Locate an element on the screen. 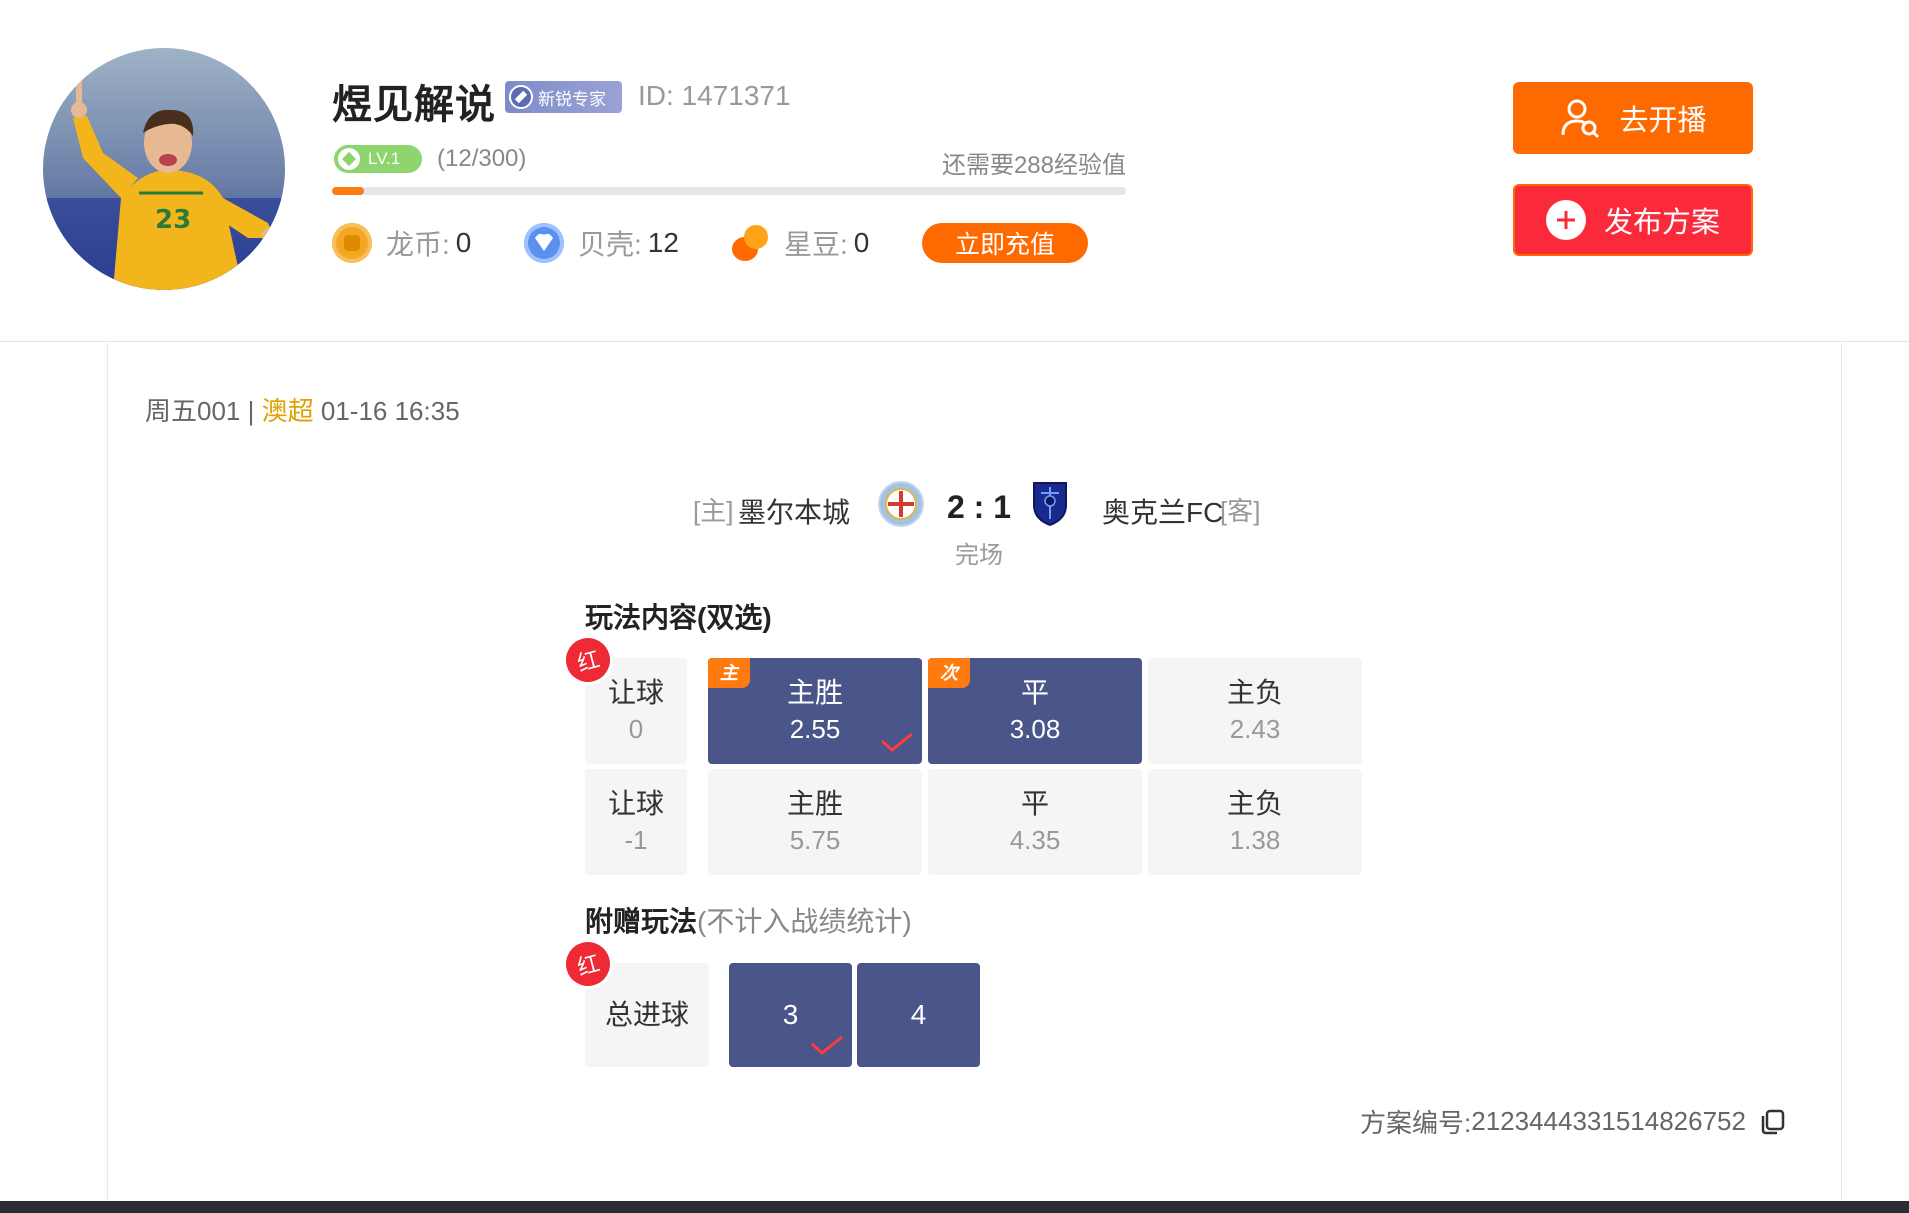 Image resolution: width=1909 pixels, height=1213 pixels. away-tag: [客] is located at coordinates (1240, 511).